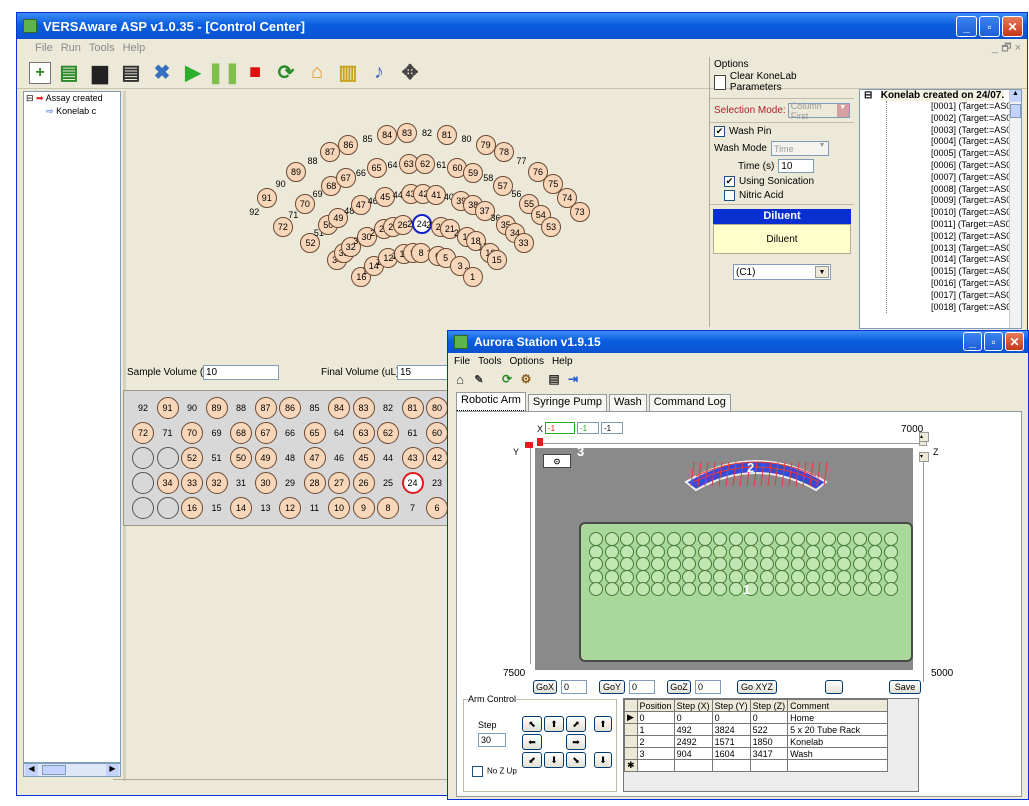  What do you see at coordinates (769, 741) in the screenshot?
I see `table-cell: 1850` at bounding box center [769, 741].